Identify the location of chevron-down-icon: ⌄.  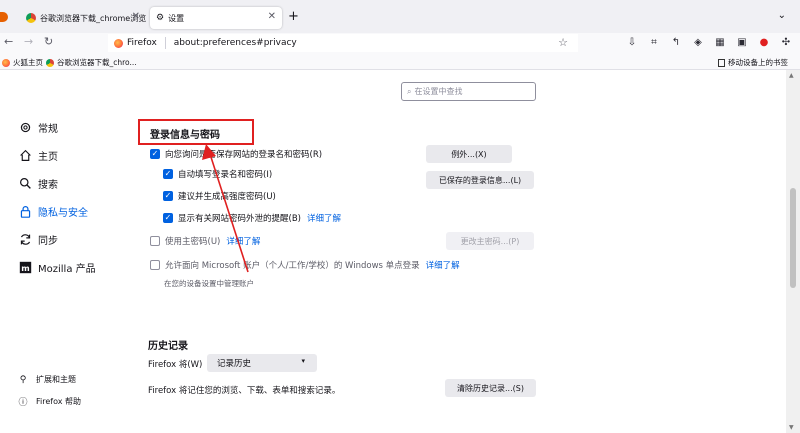
(782, 15).